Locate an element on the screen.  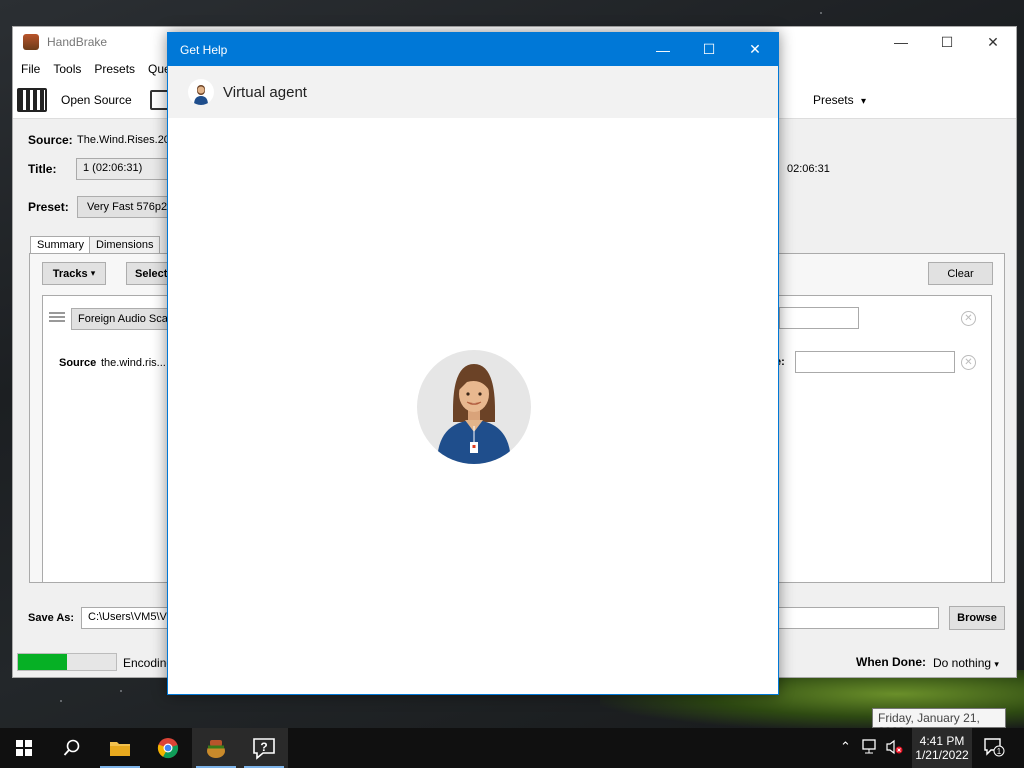
presets-button: Presets ▾ is located at coordinates (839, 100).